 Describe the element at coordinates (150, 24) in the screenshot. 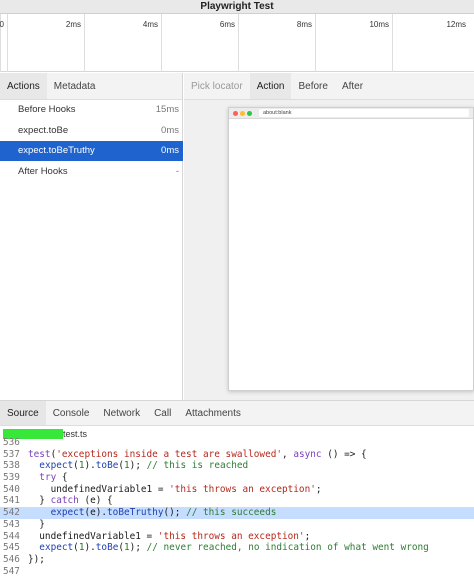

I see `timeline-tick-label: 4ms` at that location.